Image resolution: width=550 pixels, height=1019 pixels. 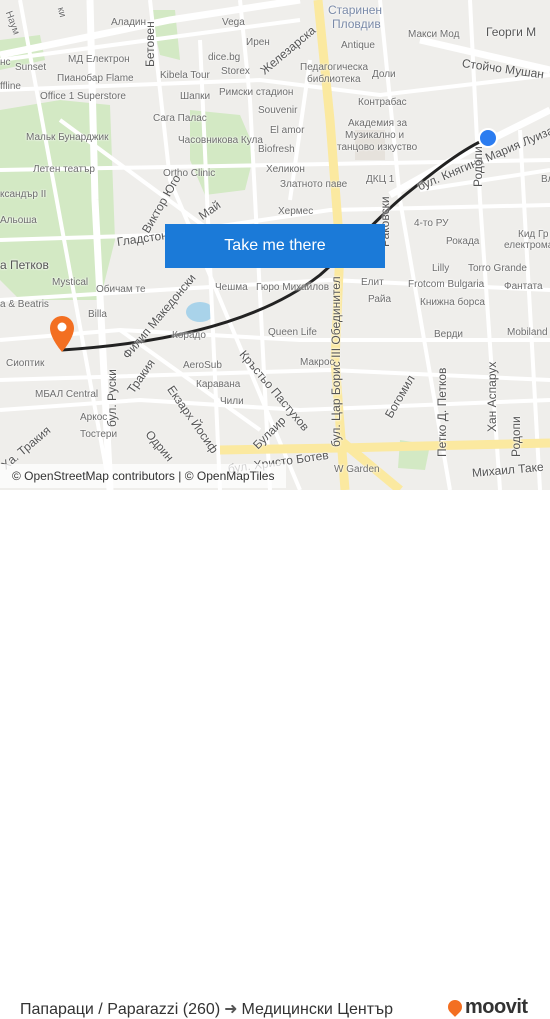 What do you see at coordinates (195, 96) in the screenshot?
I see `poi-label: Шапки` at bounding box center [195, 96].